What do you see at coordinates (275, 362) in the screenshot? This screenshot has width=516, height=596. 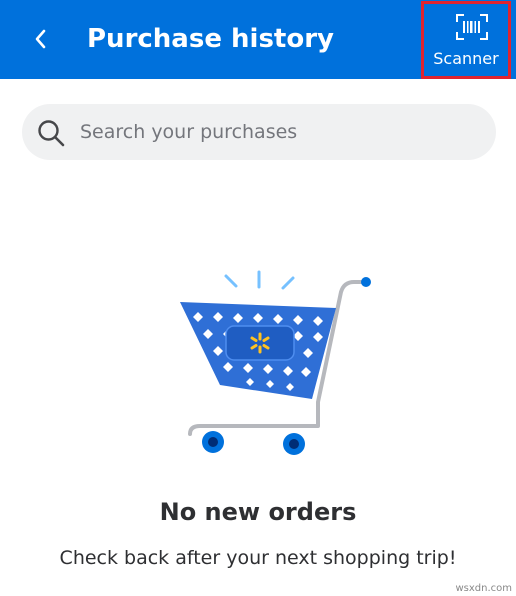 I see `shopping-cart-icon` at bounding box center [275, 362].